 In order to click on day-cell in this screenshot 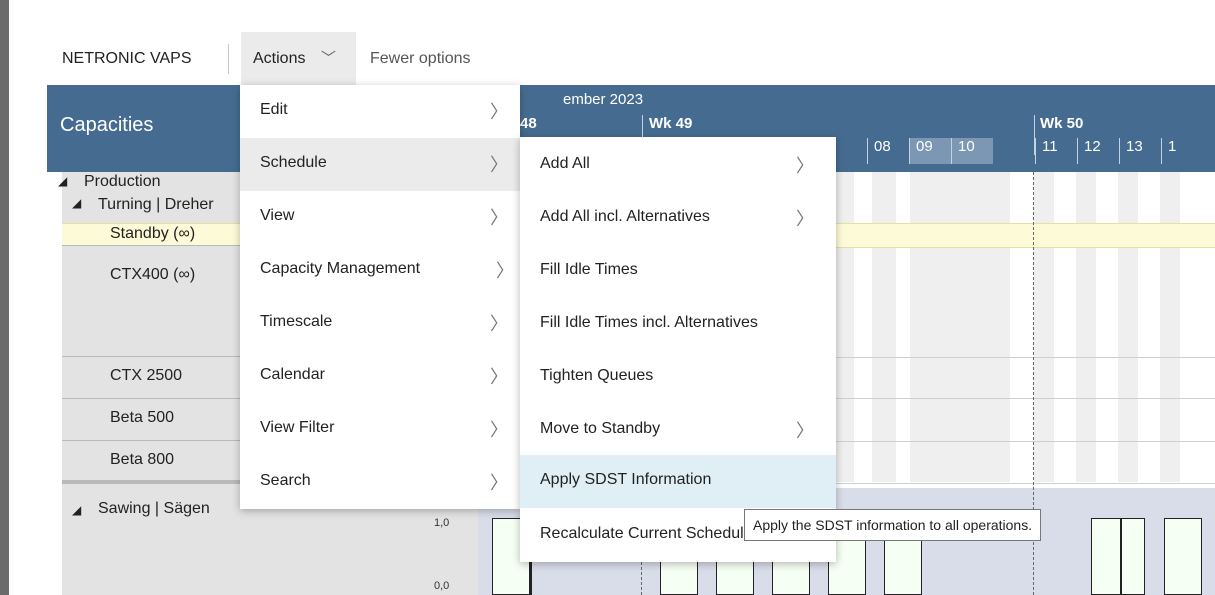, I will do `click(1014, 151)`.